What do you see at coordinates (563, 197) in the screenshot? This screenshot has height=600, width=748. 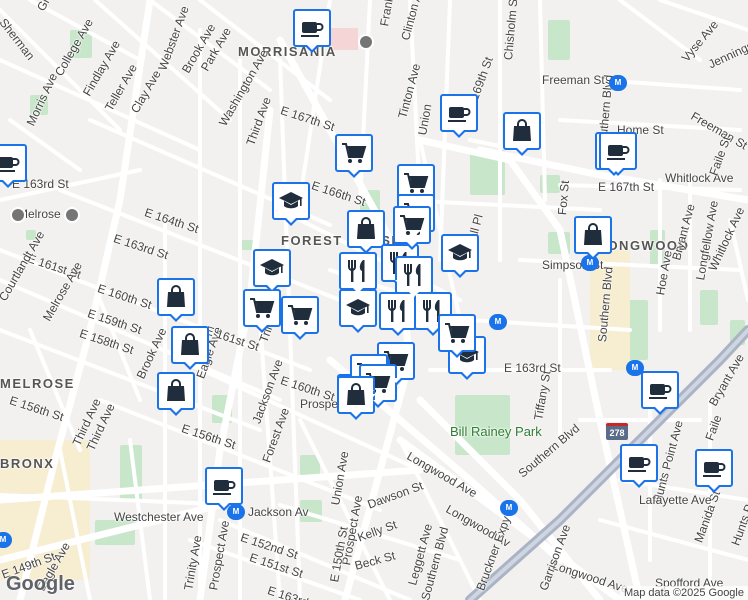 I see `street-label: Fox St` at bounding box center [563, 197].